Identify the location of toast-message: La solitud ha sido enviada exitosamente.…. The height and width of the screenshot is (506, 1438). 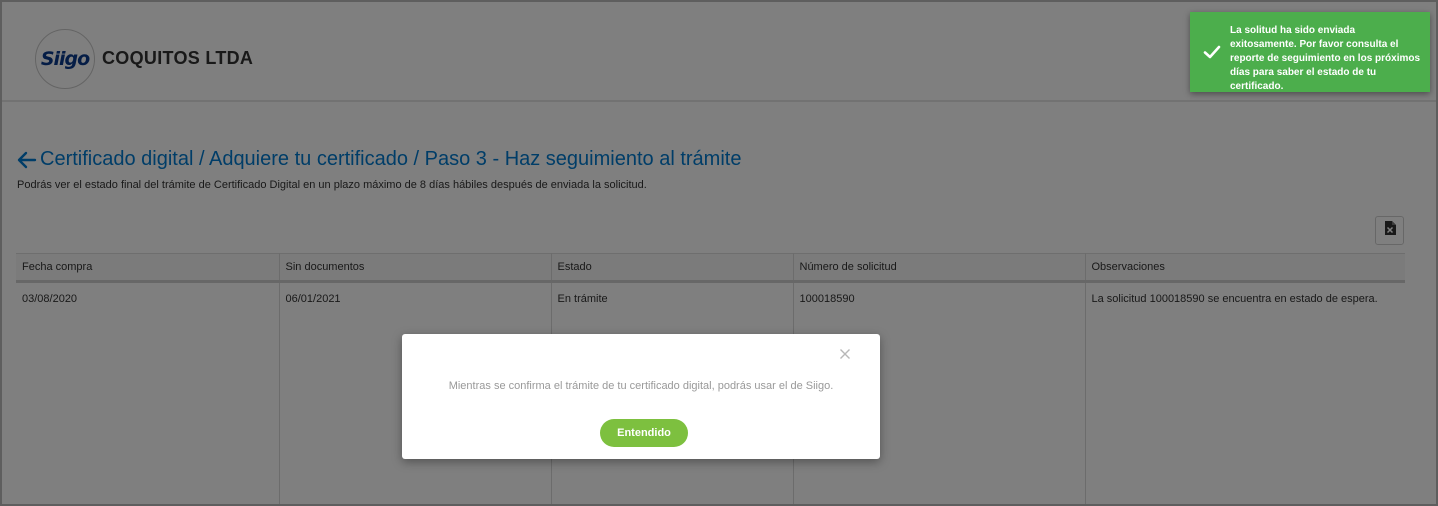
(1325, 58).